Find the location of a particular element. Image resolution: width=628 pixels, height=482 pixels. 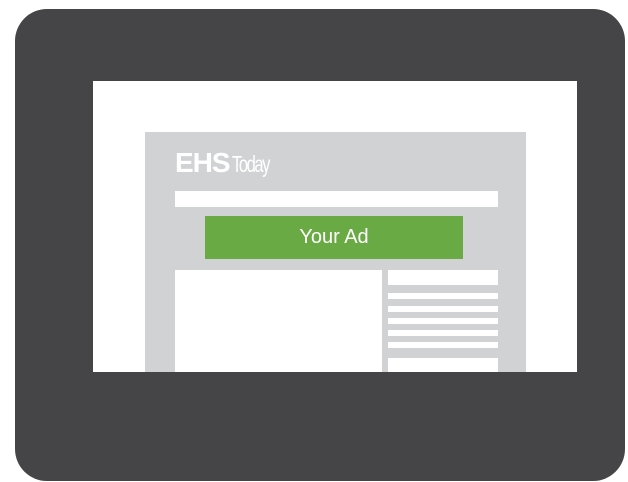

site-logo: EHS Today is located at coordinates (229, 163).